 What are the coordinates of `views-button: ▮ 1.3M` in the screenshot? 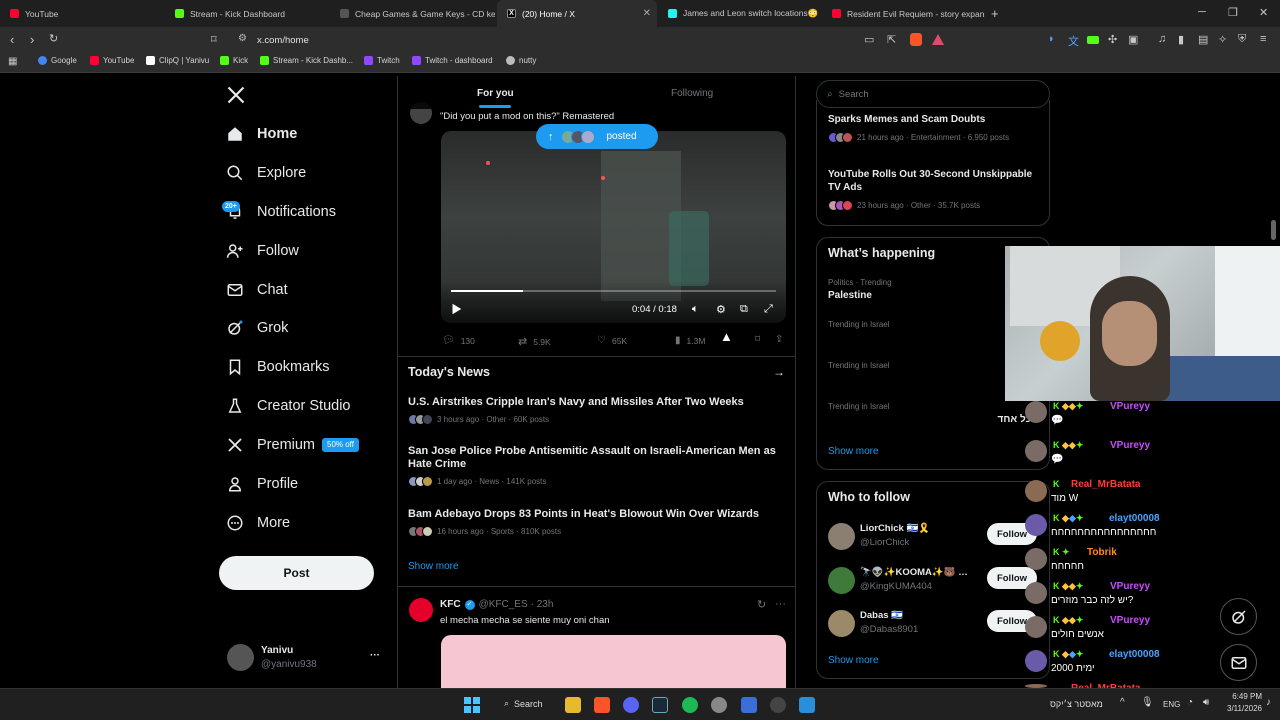 It's located at (690, 340).